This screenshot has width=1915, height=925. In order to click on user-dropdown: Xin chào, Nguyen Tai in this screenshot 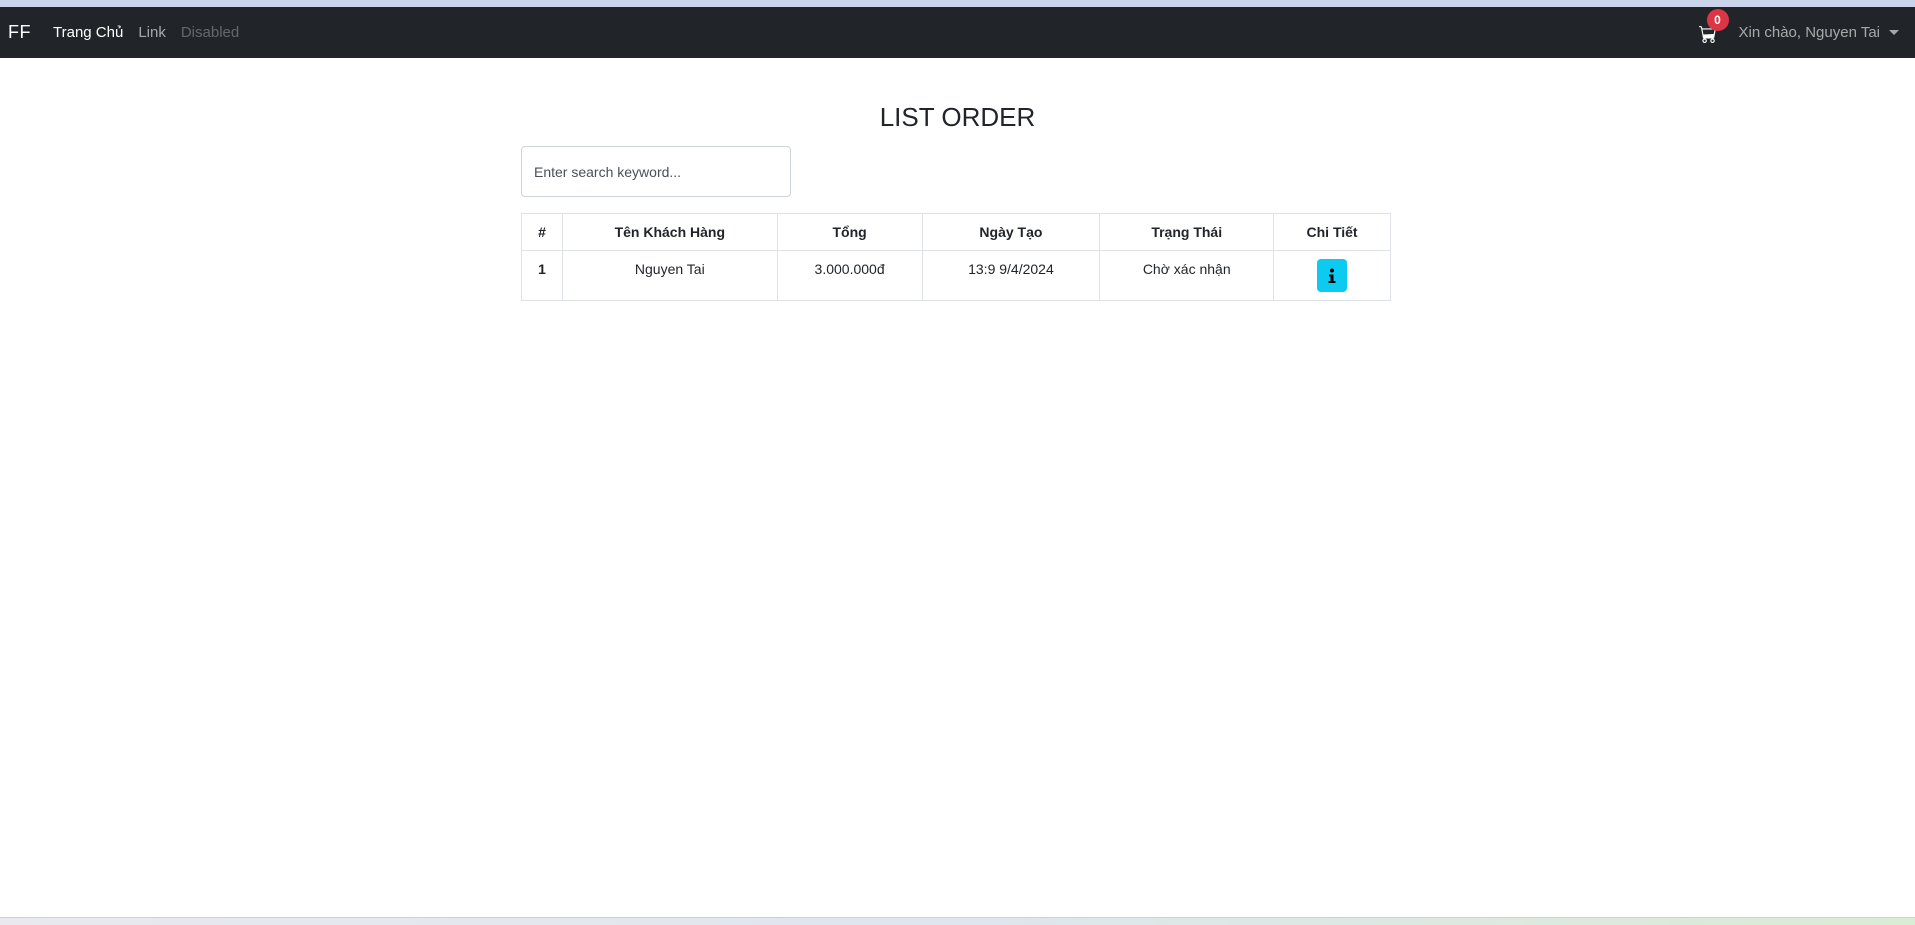, I will do `click(1819, 32)`.